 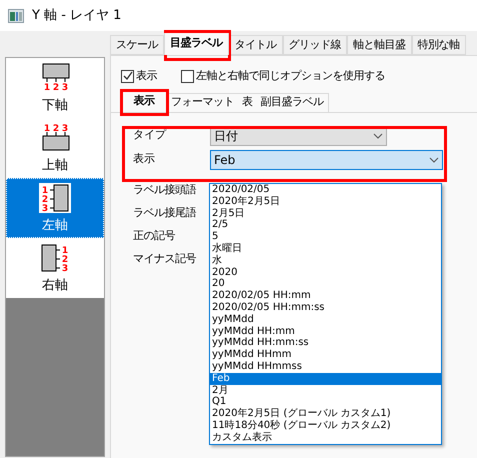 I want to click on display-label: 表示, so click(x=144, y=159).